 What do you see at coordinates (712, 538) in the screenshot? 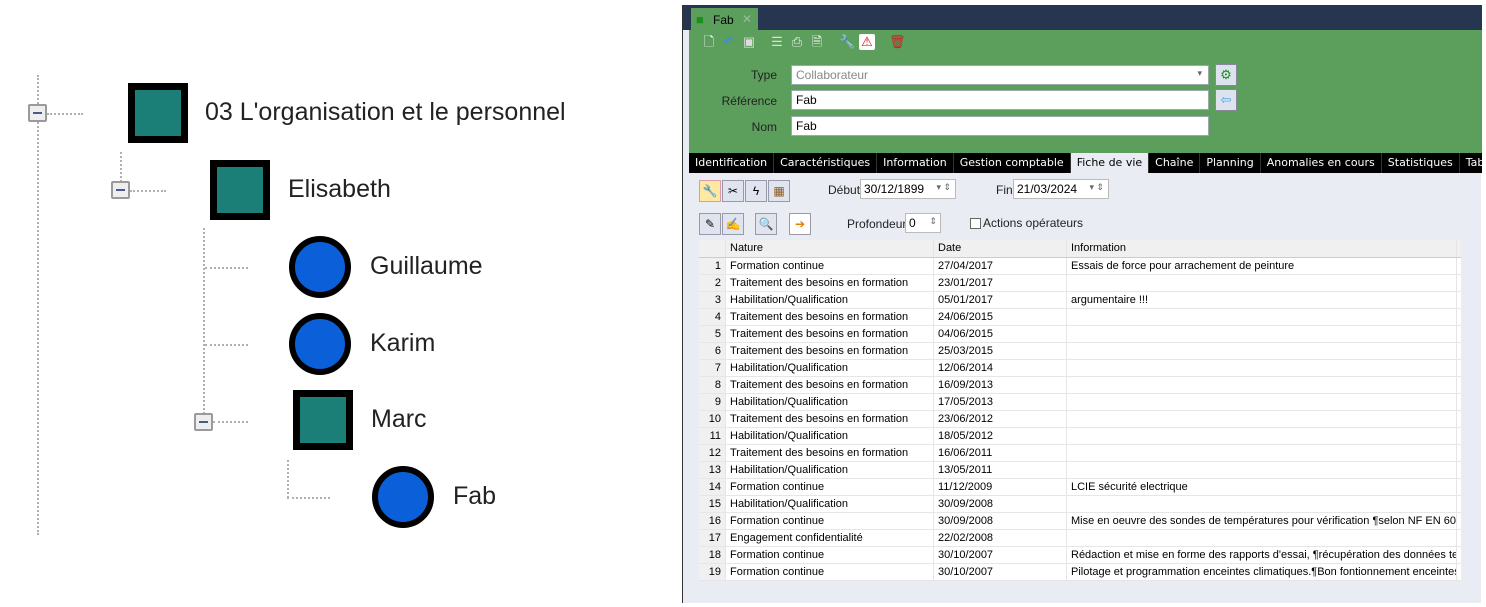
I see `row-number: 17` at bounding box center [712, 538].